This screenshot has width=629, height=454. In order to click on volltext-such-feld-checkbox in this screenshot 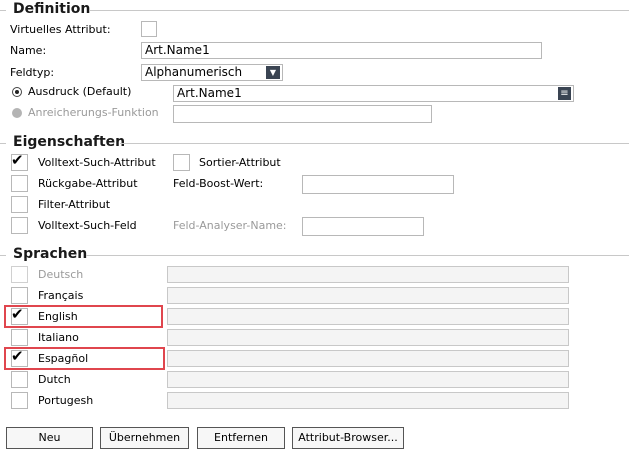, I will do `click(19, 225)`.